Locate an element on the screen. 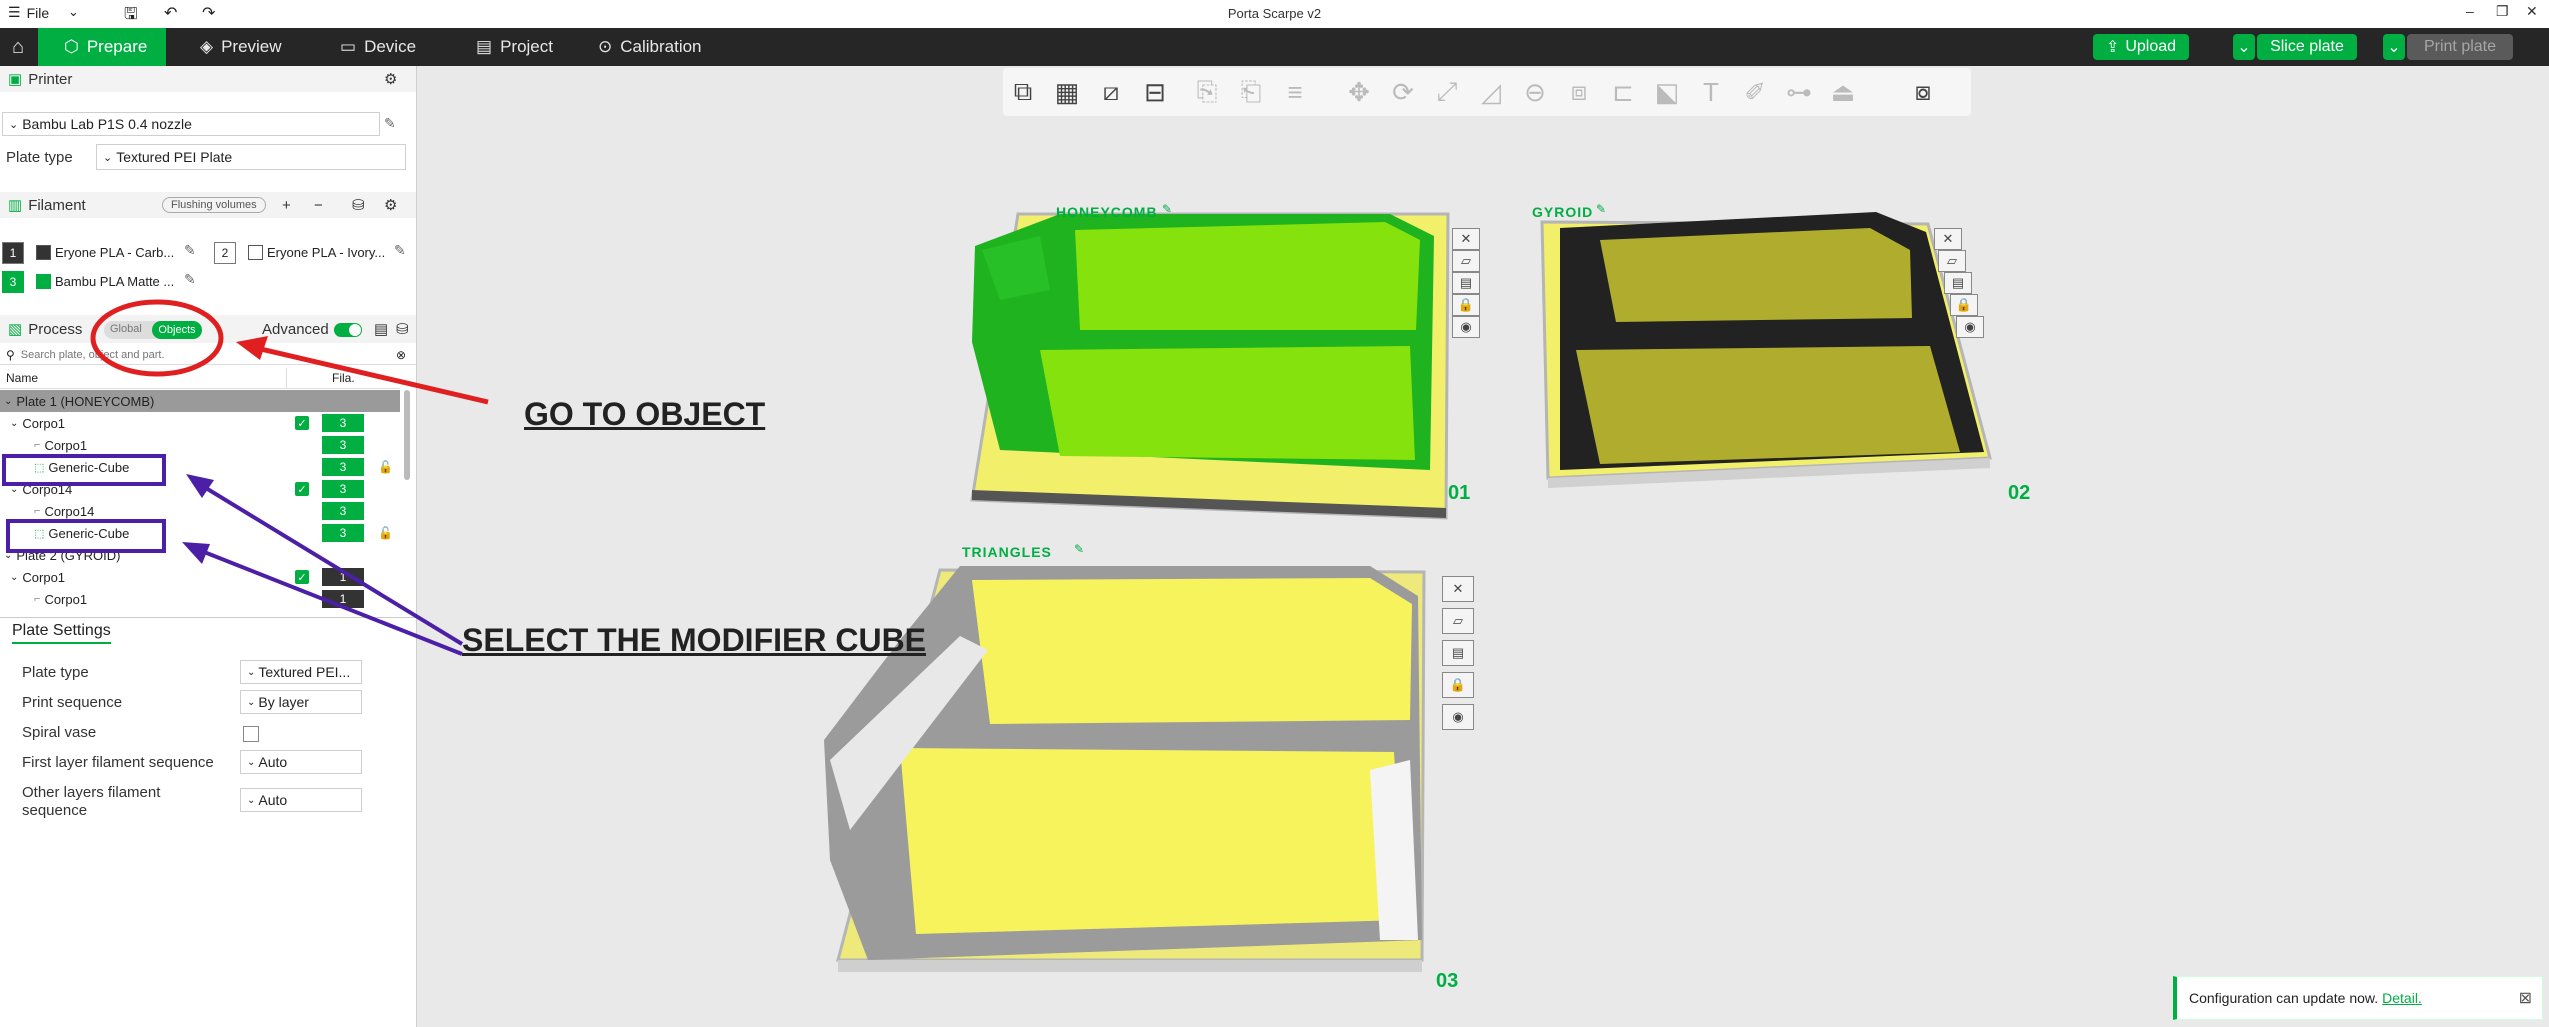  plate-name-label: HONEYCOMB is located at coordinates (1107, 212).